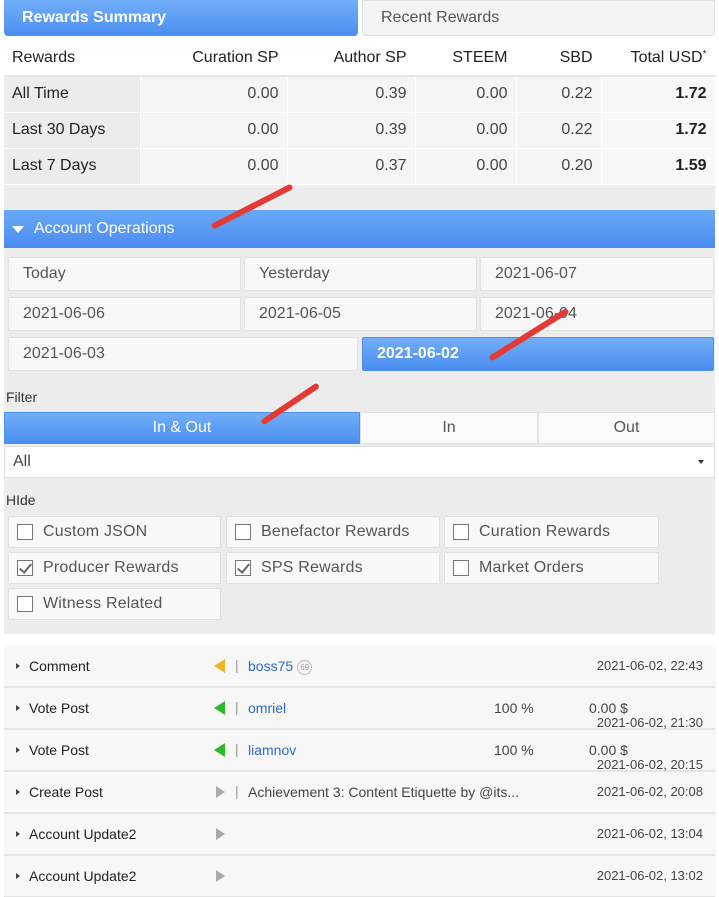 This screenshot has width=719, height=897. What do you see at coordinates (351, 58) in the screenshot?
I see `column-header: Author SP` at bounding box center [351, 58].